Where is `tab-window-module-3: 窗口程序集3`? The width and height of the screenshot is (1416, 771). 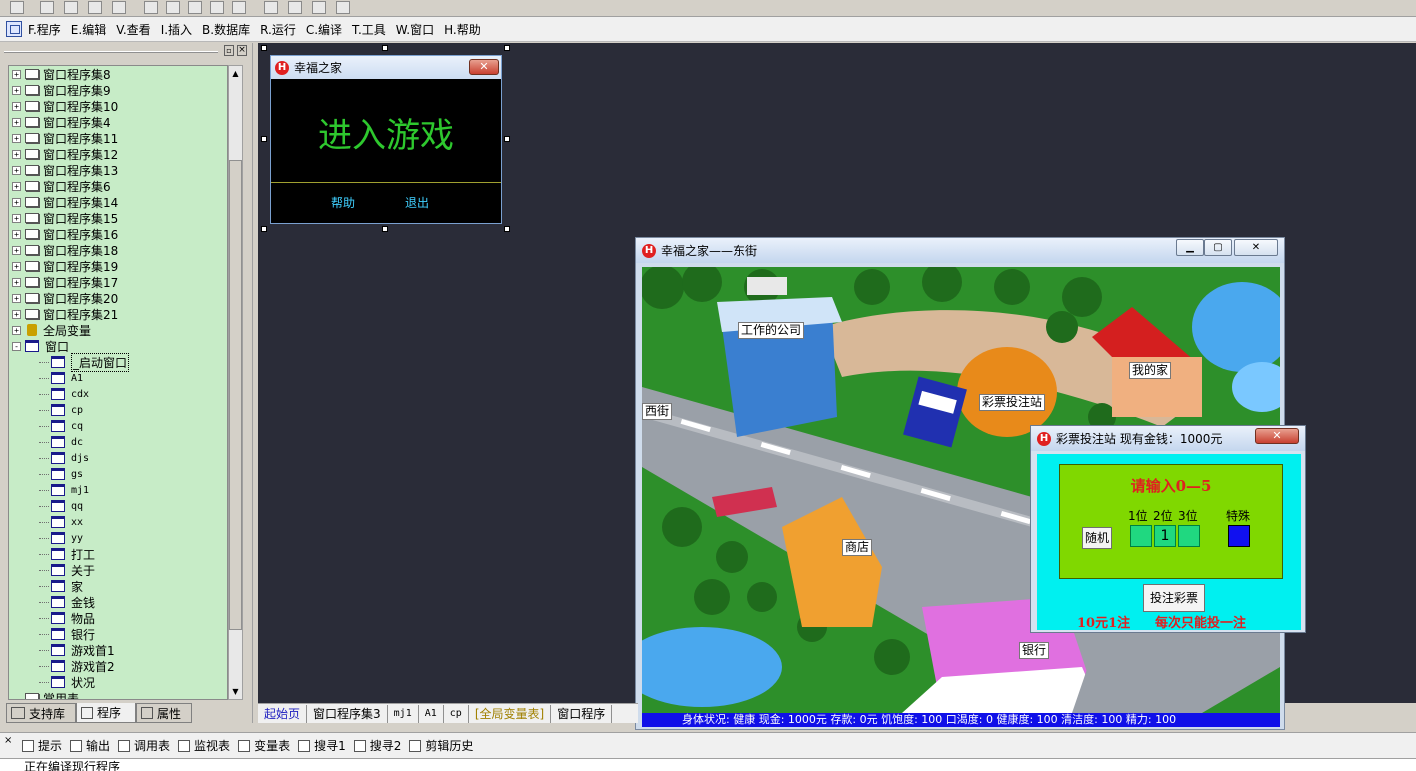
tab-window-module-3: 窗口程序集3 is located at coordinates (347, 713).